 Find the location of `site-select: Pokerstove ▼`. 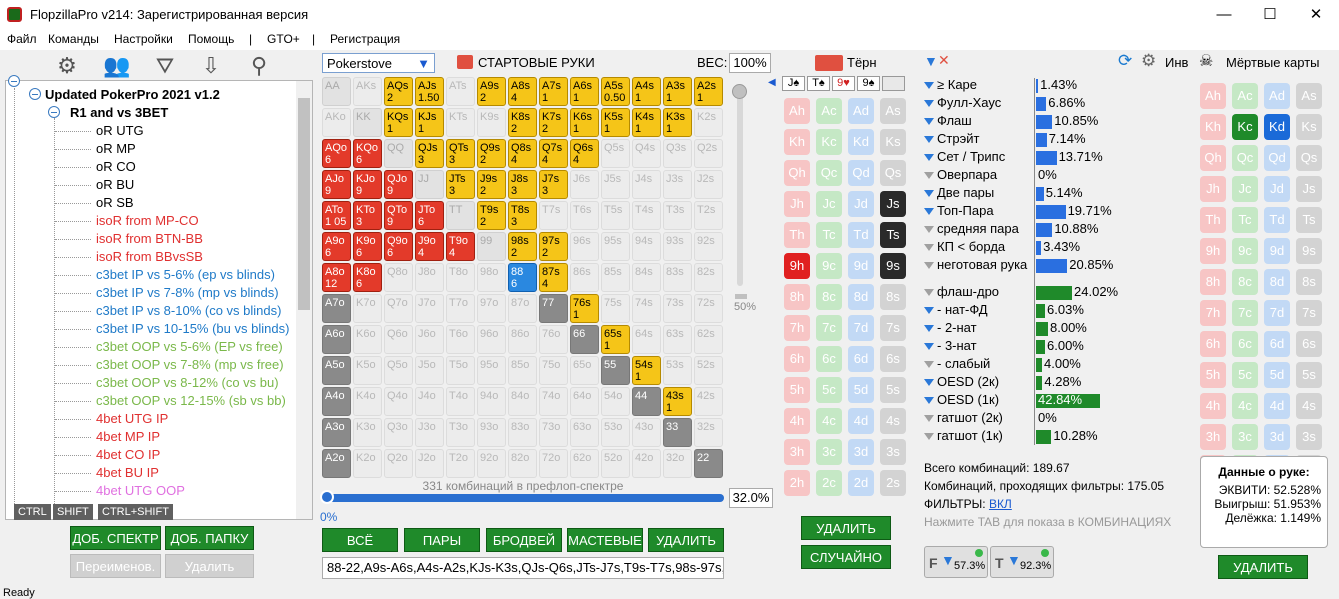

site-select: Pokerstove ▼ is located at coordinates (378, 63).